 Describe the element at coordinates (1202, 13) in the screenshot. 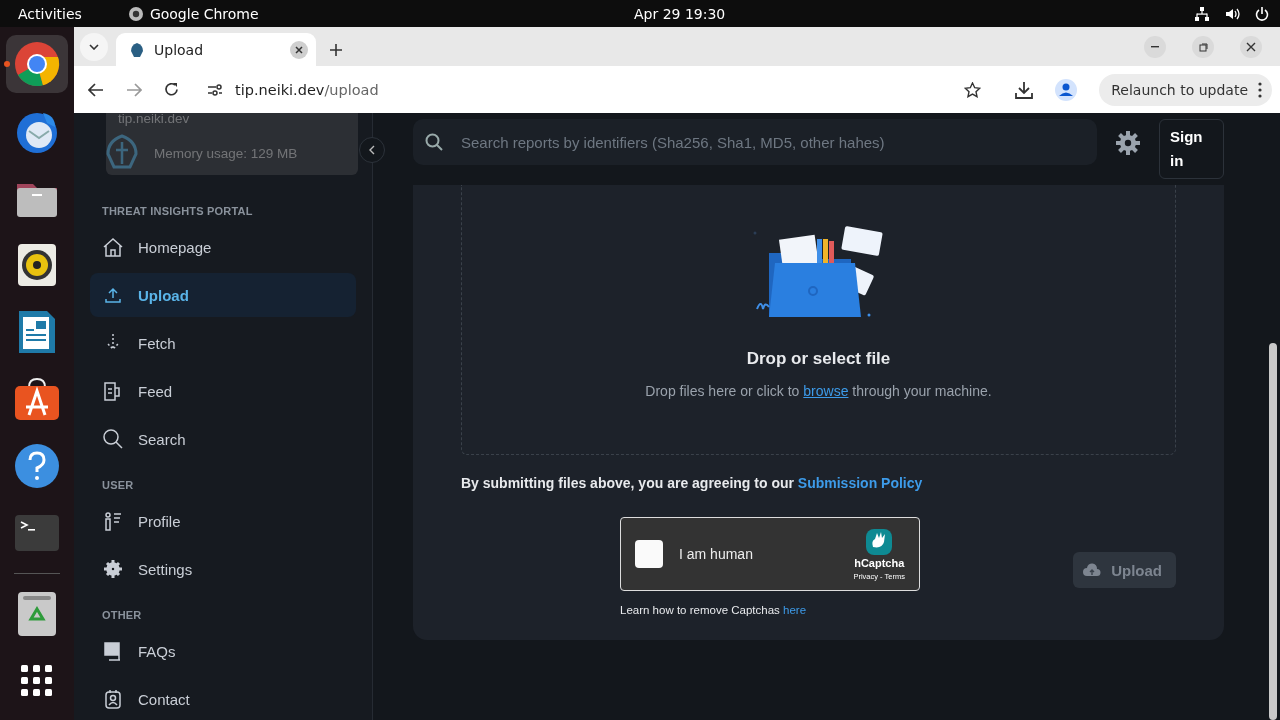

I see `network-icon` at that location.